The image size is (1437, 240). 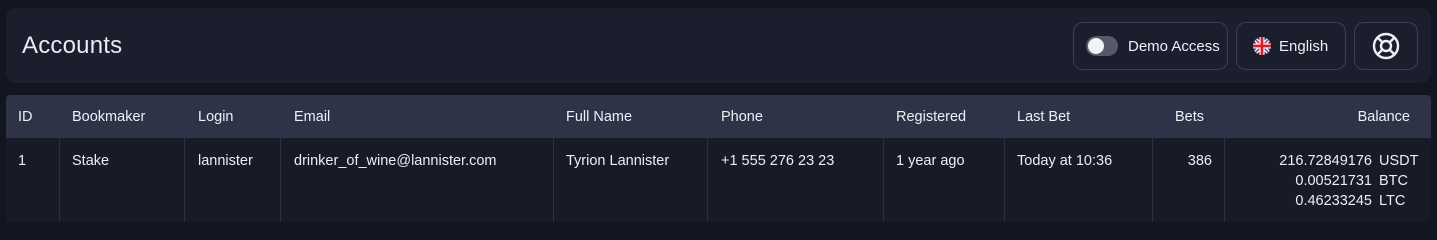 I want to click on column-header-last-bet: Last Bet, so click(x=1043, y=117).